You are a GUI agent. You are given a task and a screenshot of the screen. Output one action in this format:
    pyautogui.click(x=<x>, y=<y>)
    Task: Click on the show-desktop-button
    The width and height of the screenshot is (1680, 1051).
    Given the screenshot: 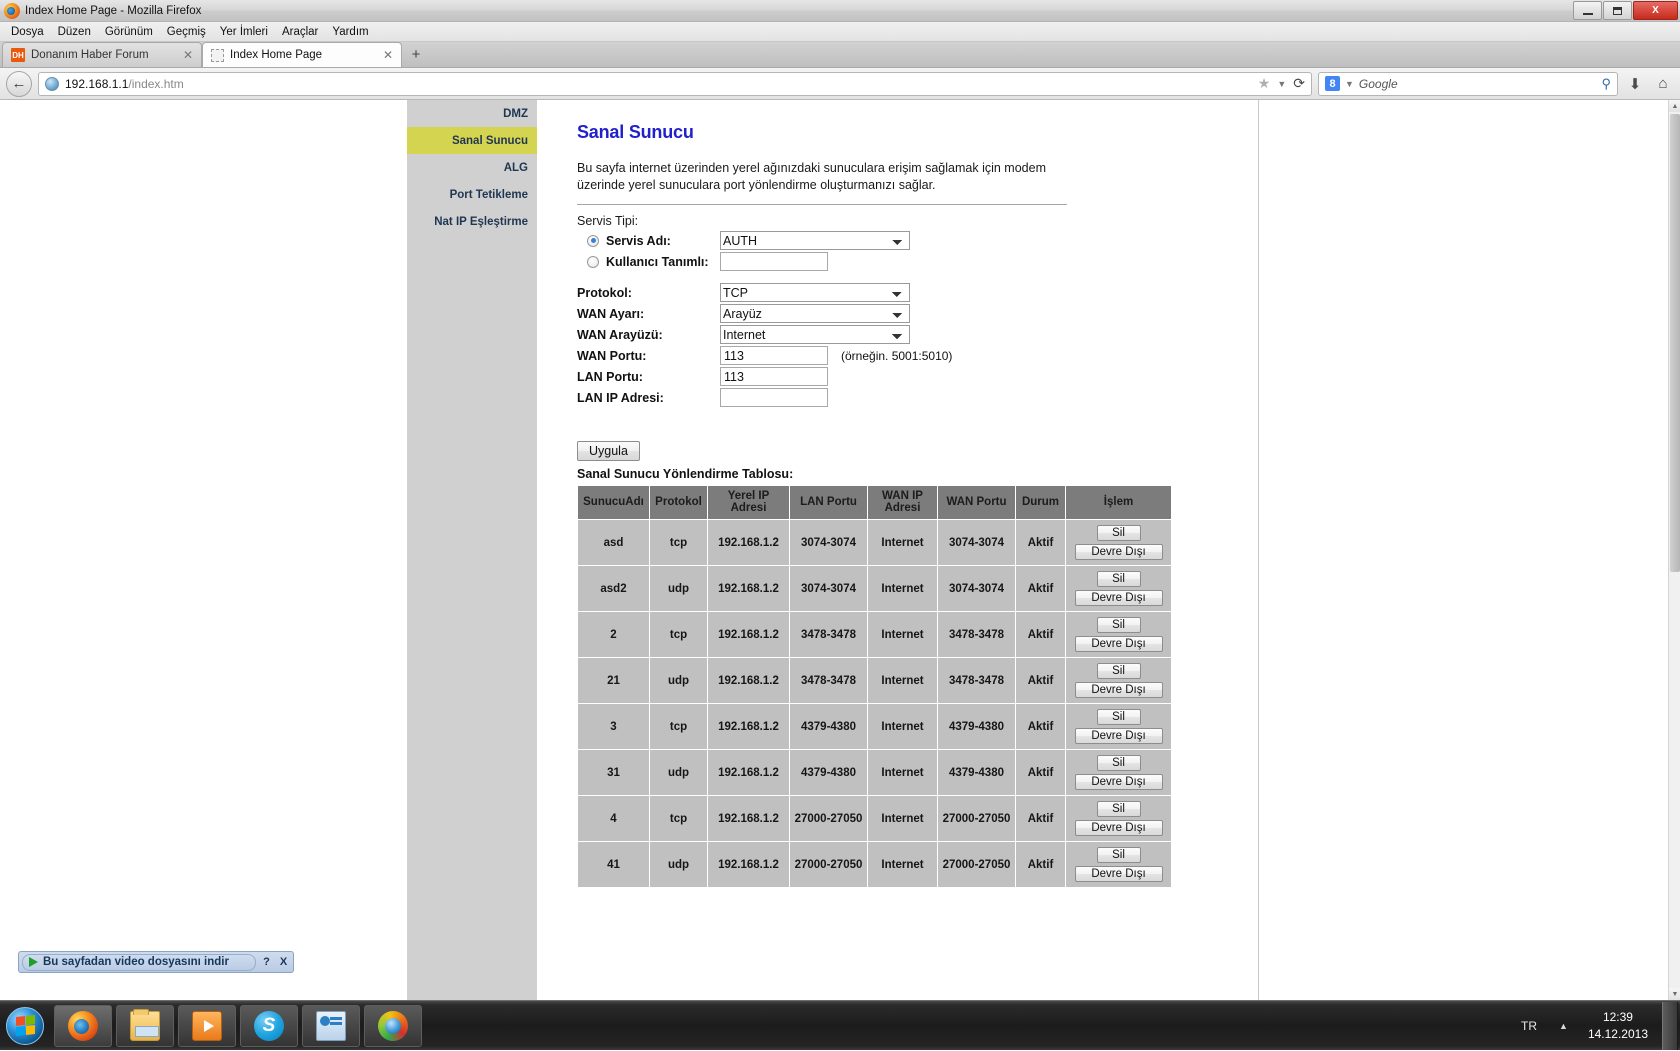 What is the action you would take?
    pyautogui.click(x=1670, y=1025)
    